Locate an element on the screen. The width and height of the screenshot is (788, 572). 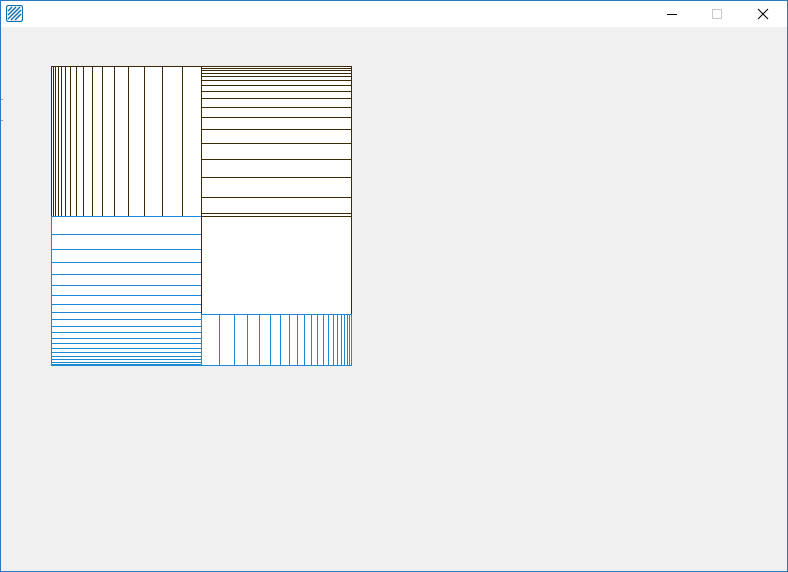
edge-divider is located at coordinates (2, 110).